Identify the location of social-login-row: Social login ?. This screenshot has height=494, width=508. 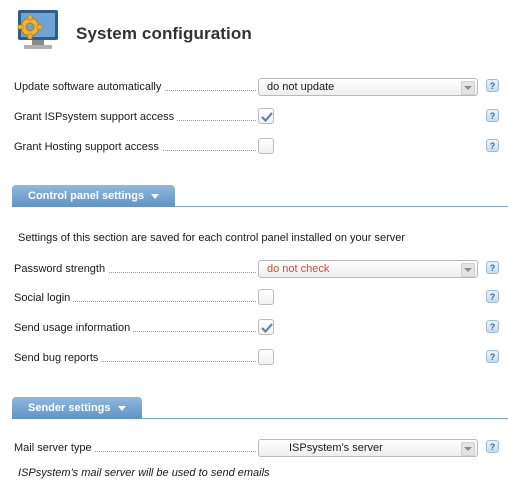
(257, 299).